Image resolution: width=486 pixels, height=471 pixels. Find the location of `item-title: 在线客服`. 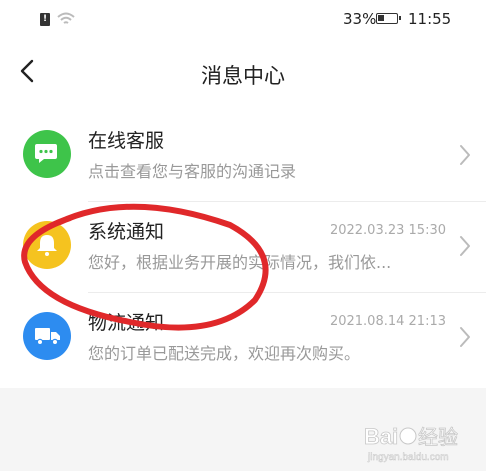

item-title: 在线客服 is located at coordinates (126, 141).